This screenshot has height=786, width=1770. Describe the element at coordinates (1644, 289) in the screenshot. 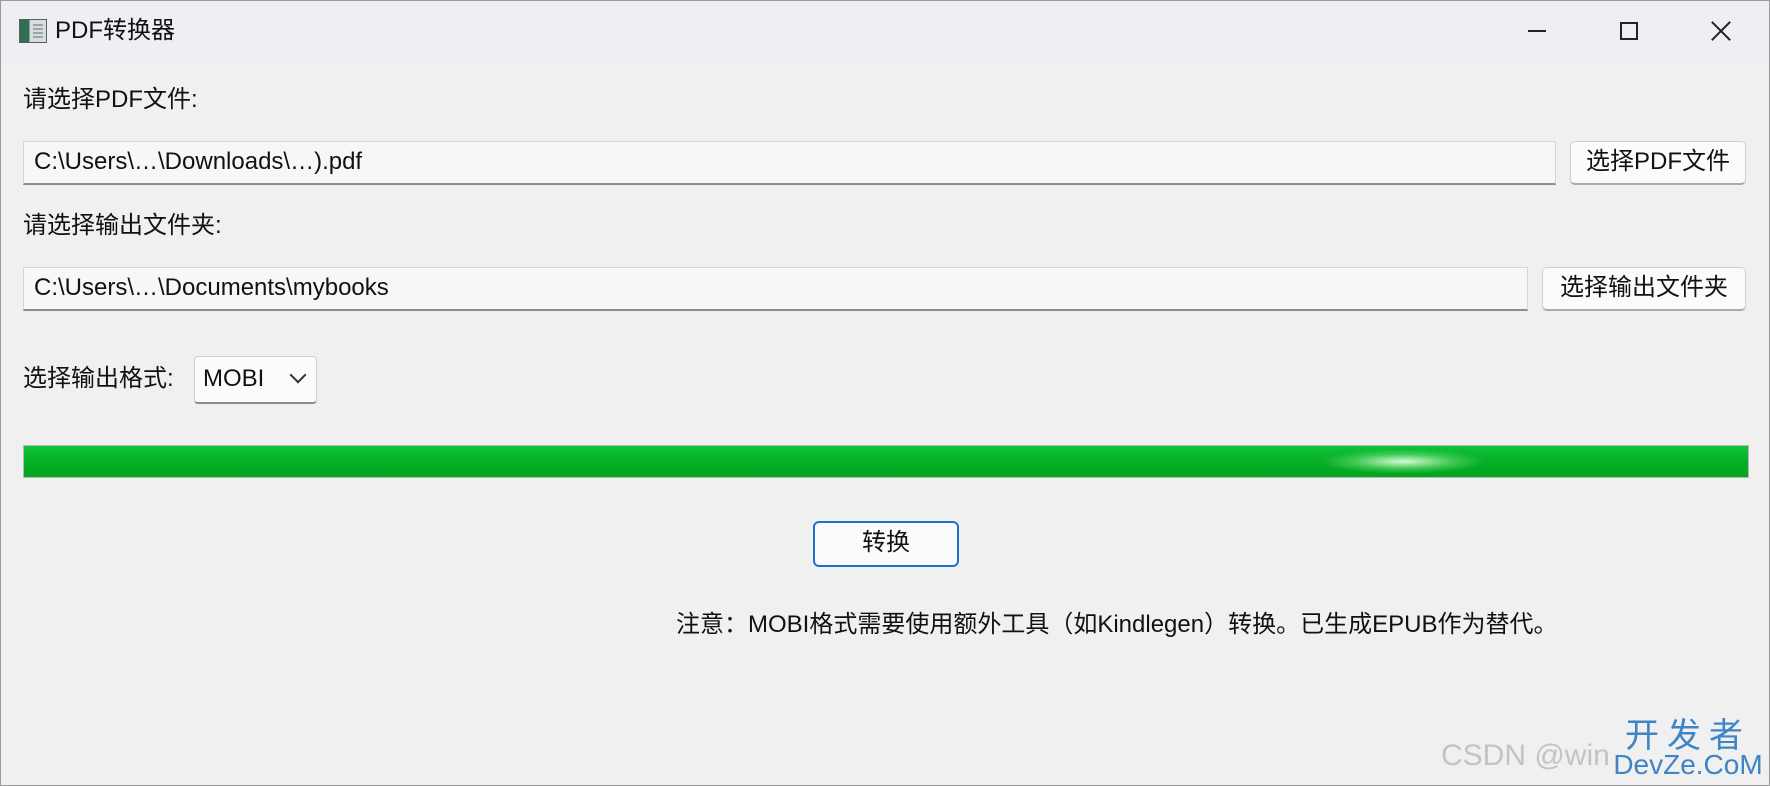

I see `choose-output-folder-button: 选择输出文件夹` at that location.